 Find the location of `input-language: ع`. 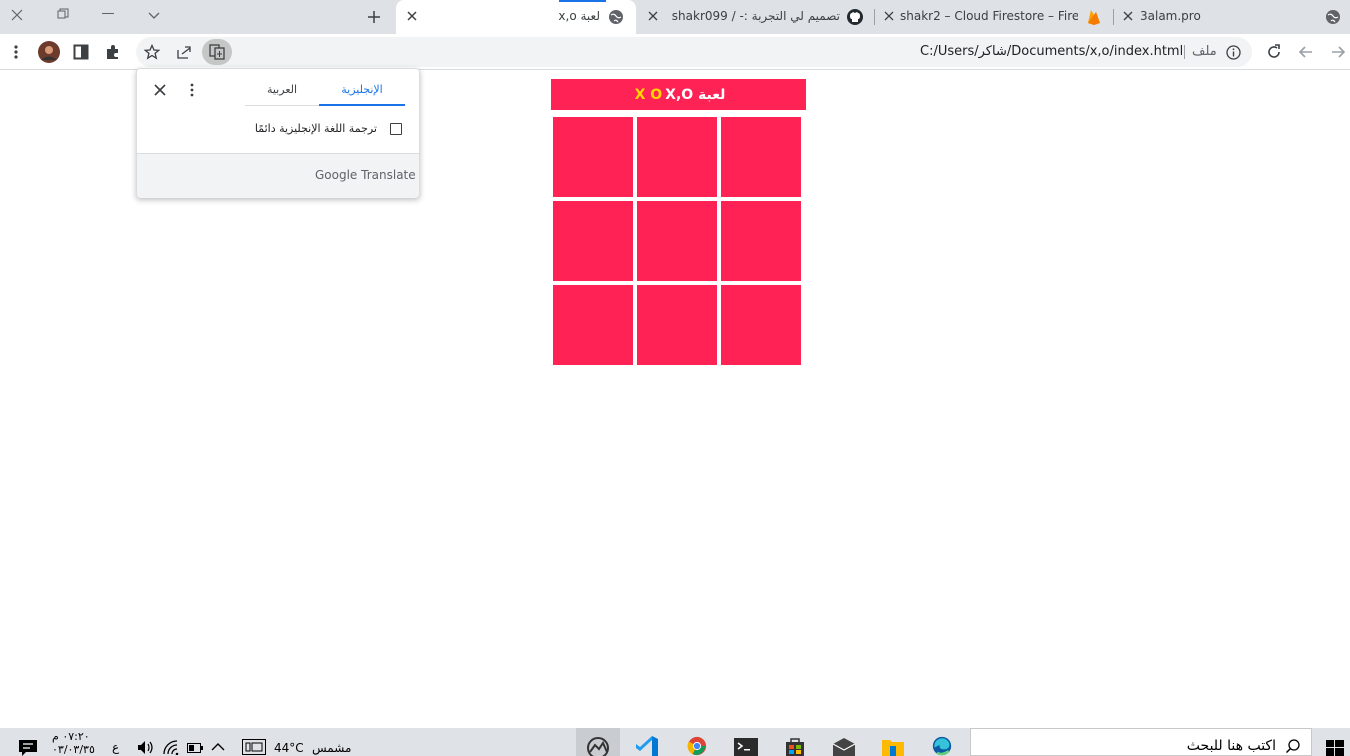

input-language: ع is located at coordinates (115, 747).